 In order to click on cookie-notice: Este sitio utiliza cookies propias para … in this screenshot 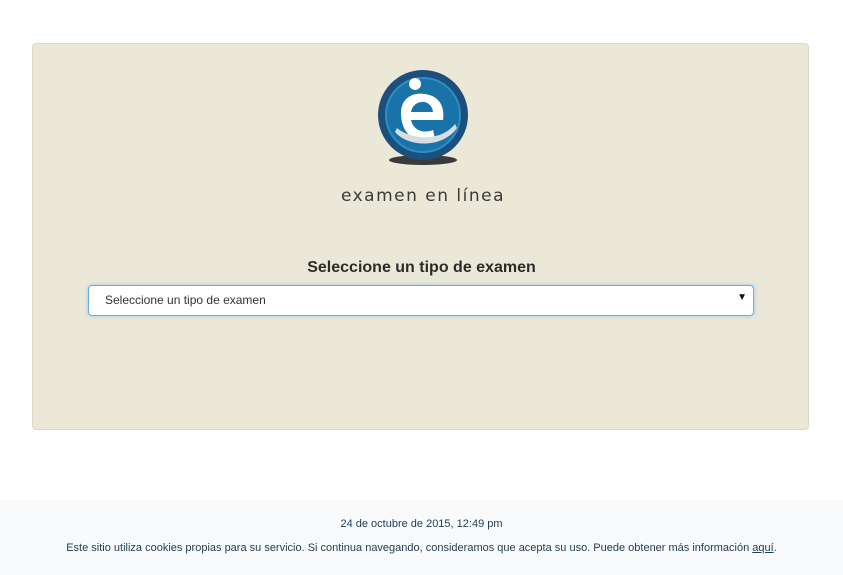, I will do `click(421, 548)`.